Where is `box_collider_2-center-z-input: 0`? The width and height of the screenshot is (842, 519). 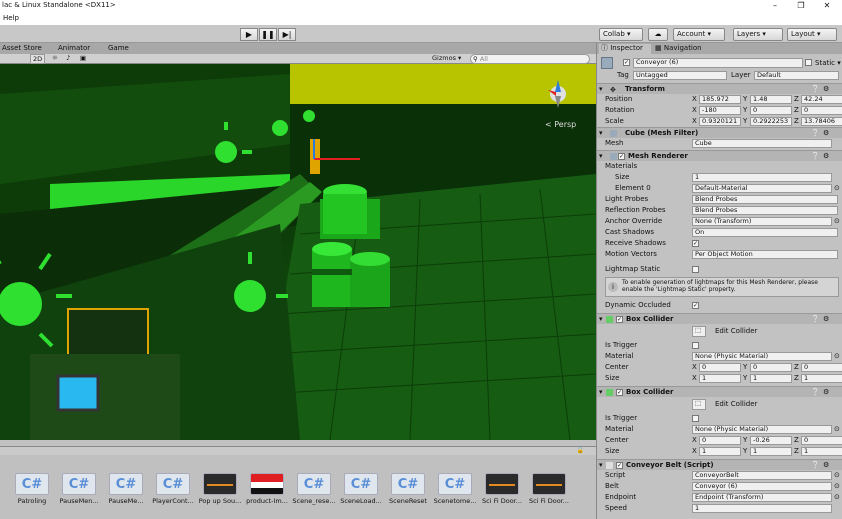 box_collider_2-center-z-input: 0 is located at coordinates (821, 440).